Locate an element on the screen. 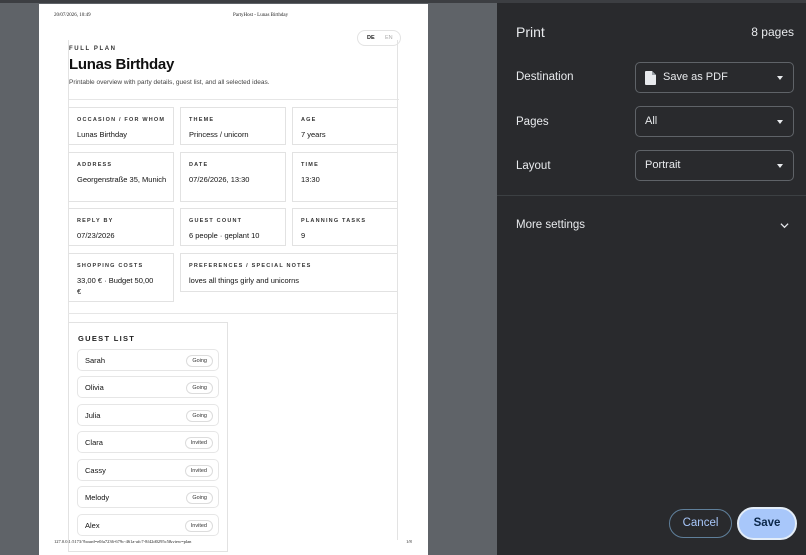 The image size is (806, 555). plan-right-border is located at coordinates (397, 290).